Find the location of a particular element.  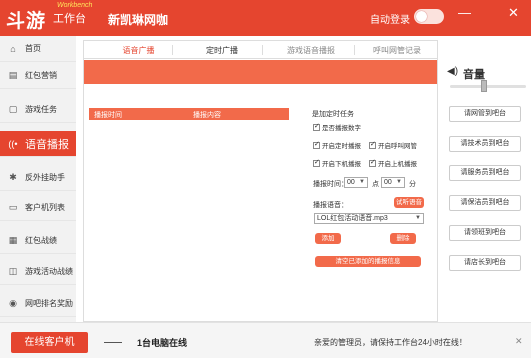

volume-slider-handle is located at coordinates (484, 86).